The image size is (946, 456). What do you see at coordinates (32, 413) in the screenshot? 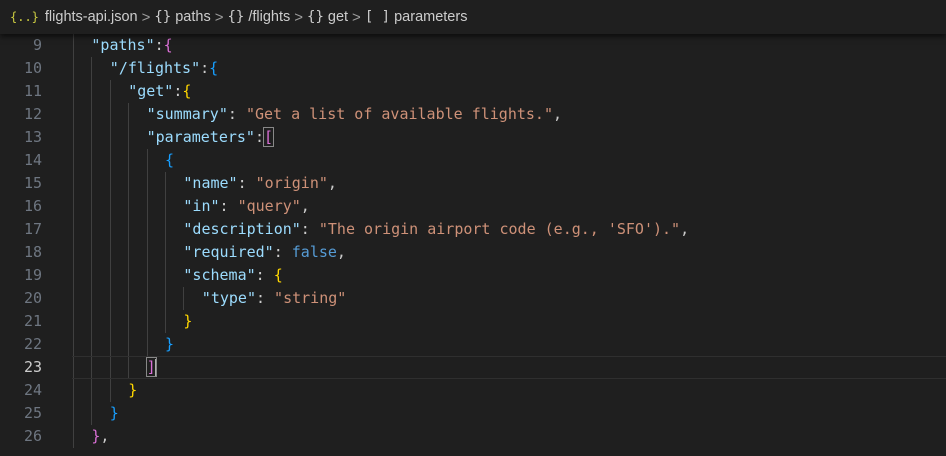
I see `line-number: 25` at bounding box center [32, 413].